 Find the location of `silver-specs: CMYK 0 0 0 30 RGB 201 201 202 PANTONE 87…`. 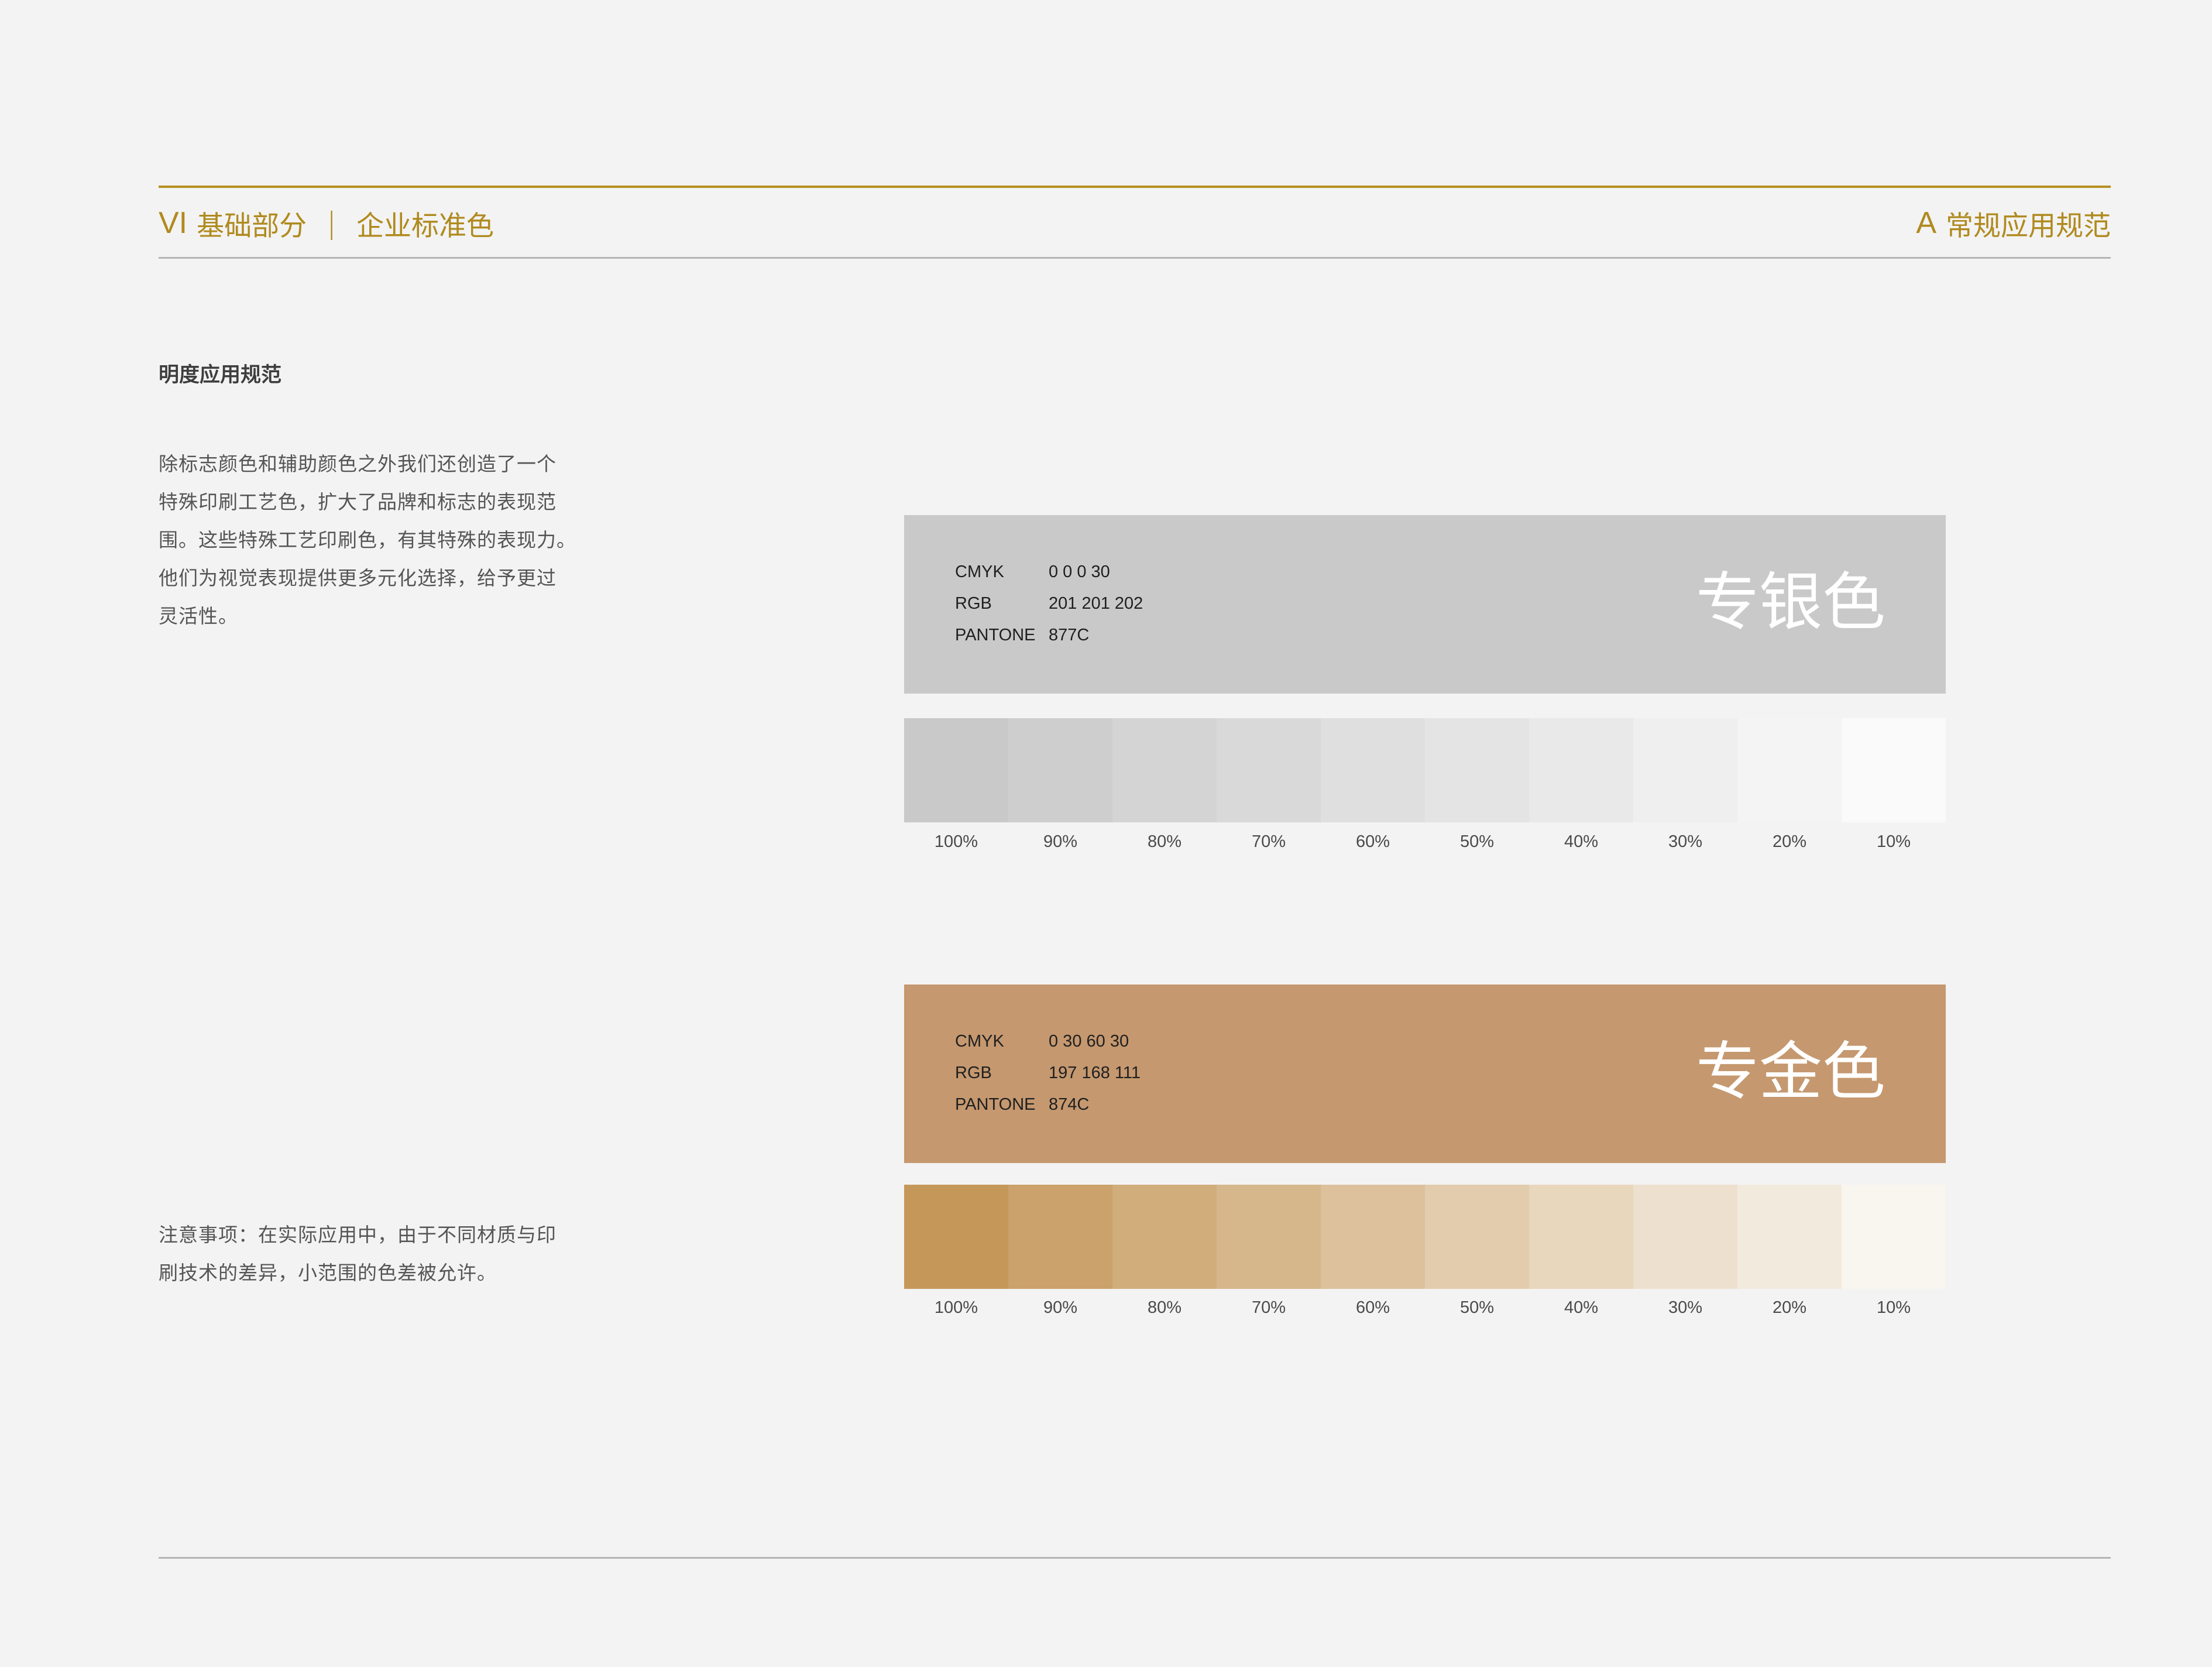

silver-specs: CMYK 0 0 0 30 RGB 201 201 202 PANTONE 87… is located at coordinates (1049, 604).